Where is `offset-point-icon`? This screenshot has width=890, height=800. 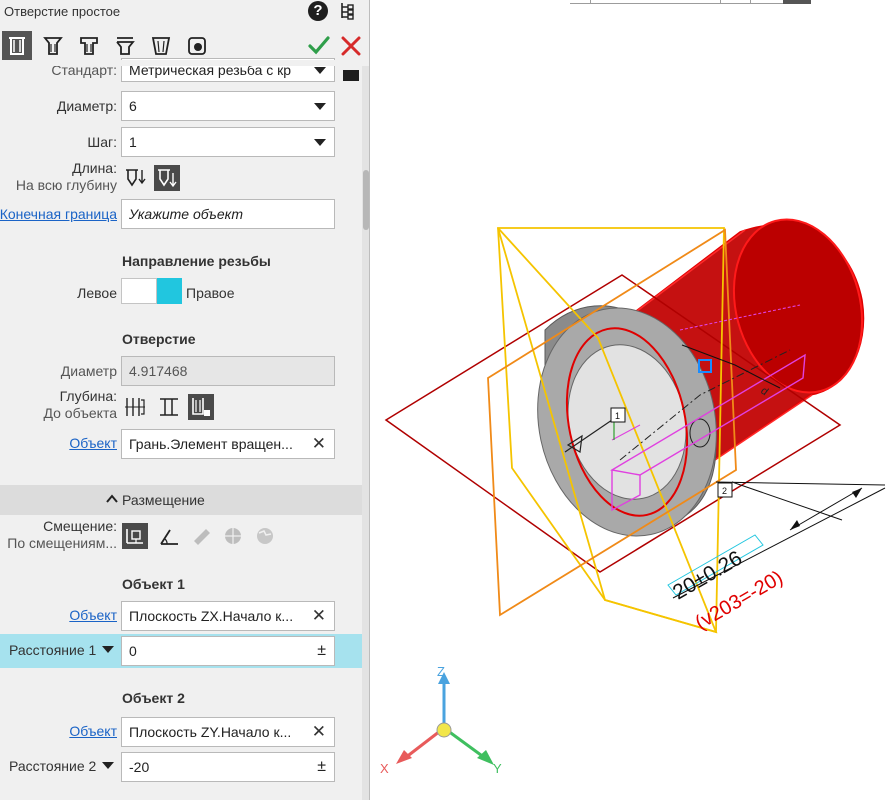
offset-point-icon is located at coordinates (201, 536).